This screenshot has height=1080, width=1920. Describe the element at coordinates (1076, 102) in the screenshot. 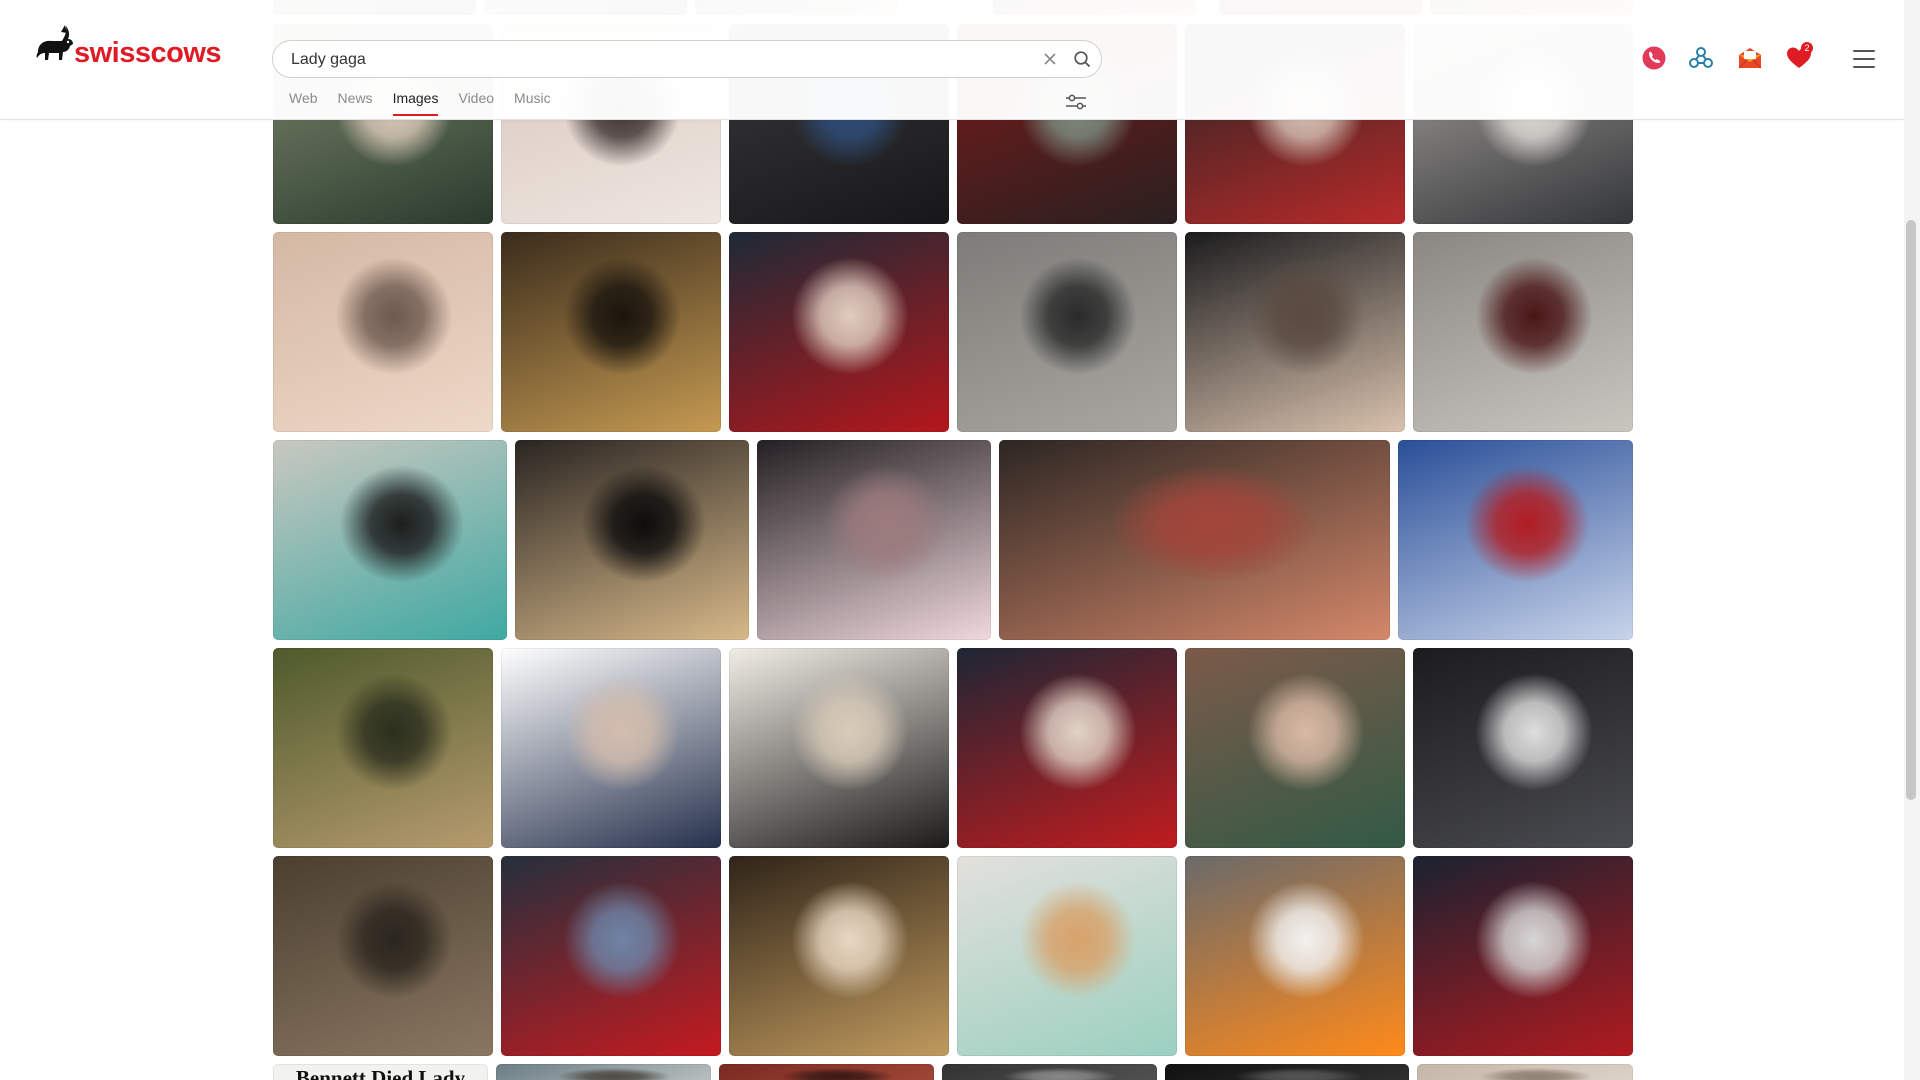

I see `sliders-icon` at that location.